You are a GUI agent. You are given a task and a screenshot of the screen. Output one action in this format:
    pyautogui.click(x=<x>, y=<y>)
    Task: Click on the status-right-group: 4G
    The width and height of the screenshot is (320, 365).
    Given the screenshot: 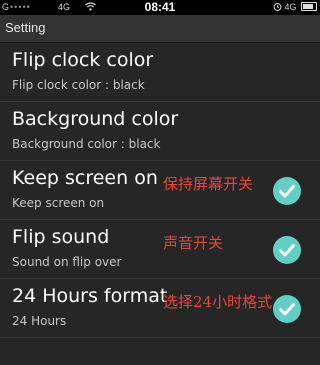 What is the action you would take?
    pyautogui.click(x=295, y=7)
    